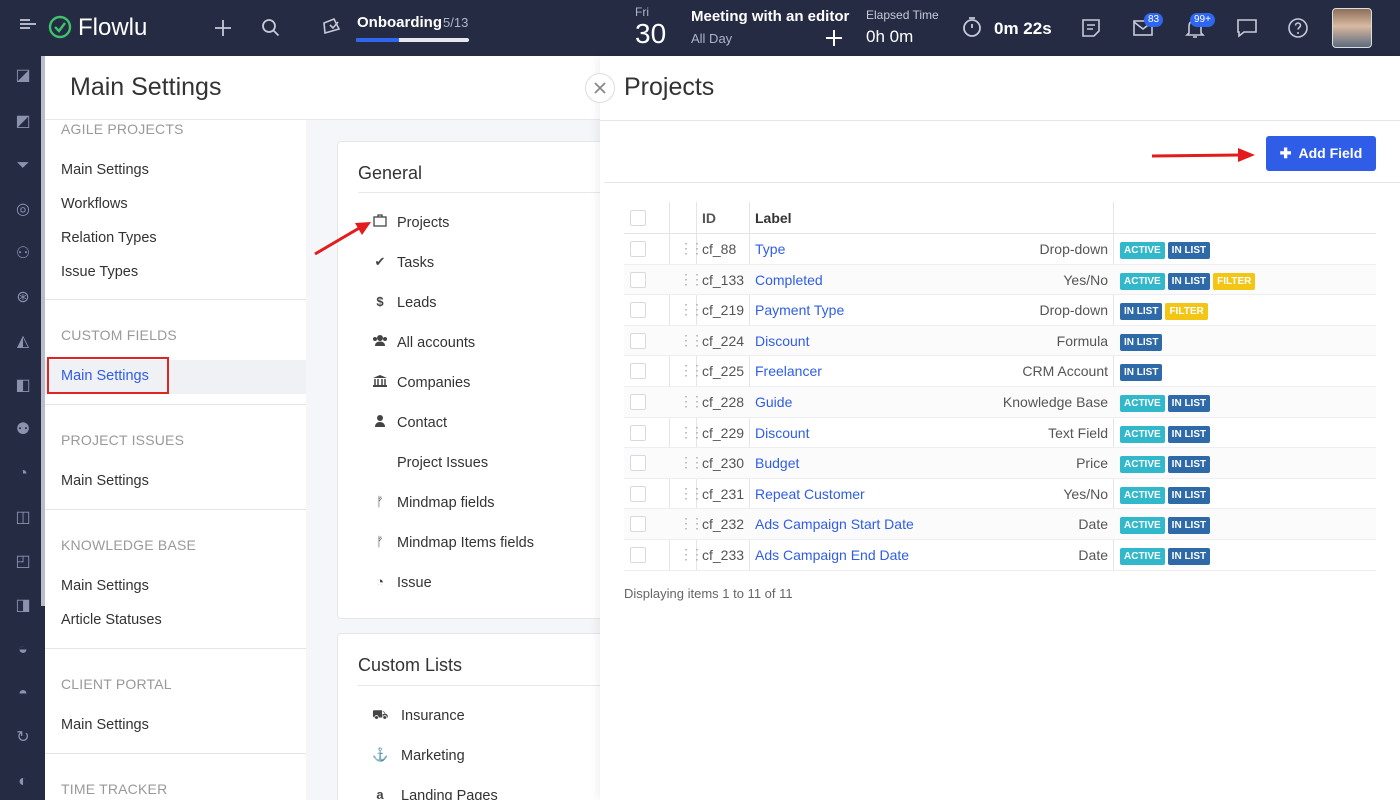 This screenshot has height=800, width=1400. I want to click on field-label-link: Ads Campaign Start Date, so click(834, 524).